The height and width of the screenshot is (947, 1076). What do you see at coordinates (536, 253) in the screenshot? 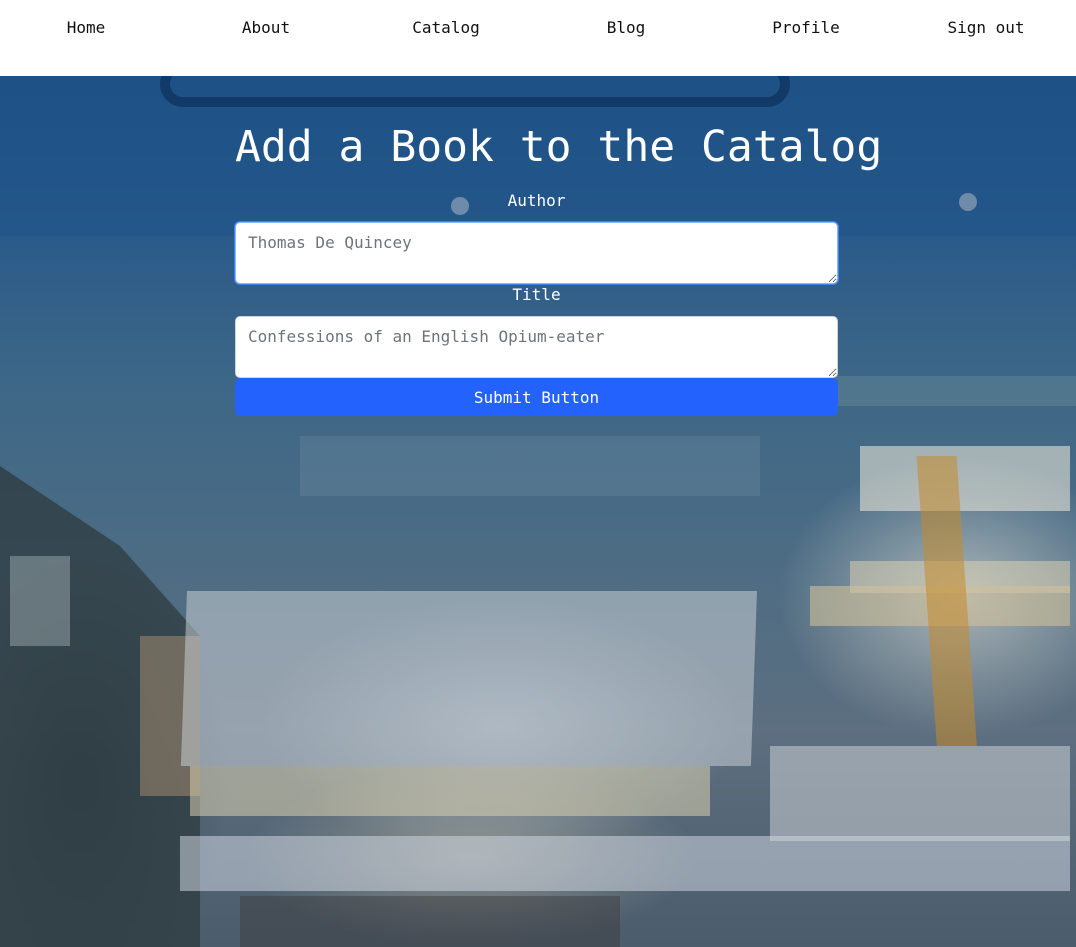
I see `author-input` at bounding box center [536, 253].